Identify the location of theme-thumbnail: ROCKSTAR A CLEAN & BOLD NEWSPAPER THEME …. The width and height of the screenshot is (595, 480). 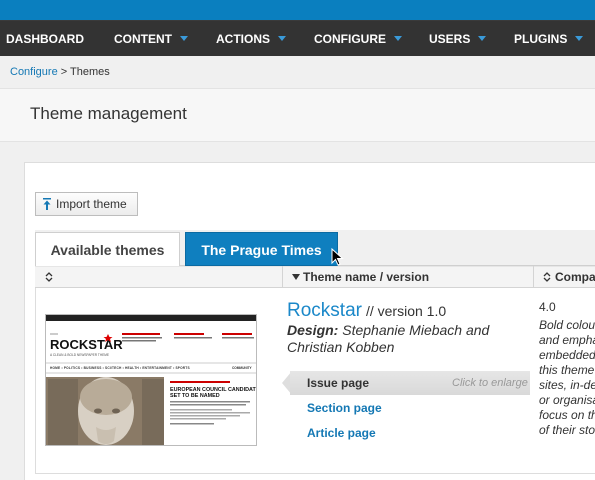
(151, 380).